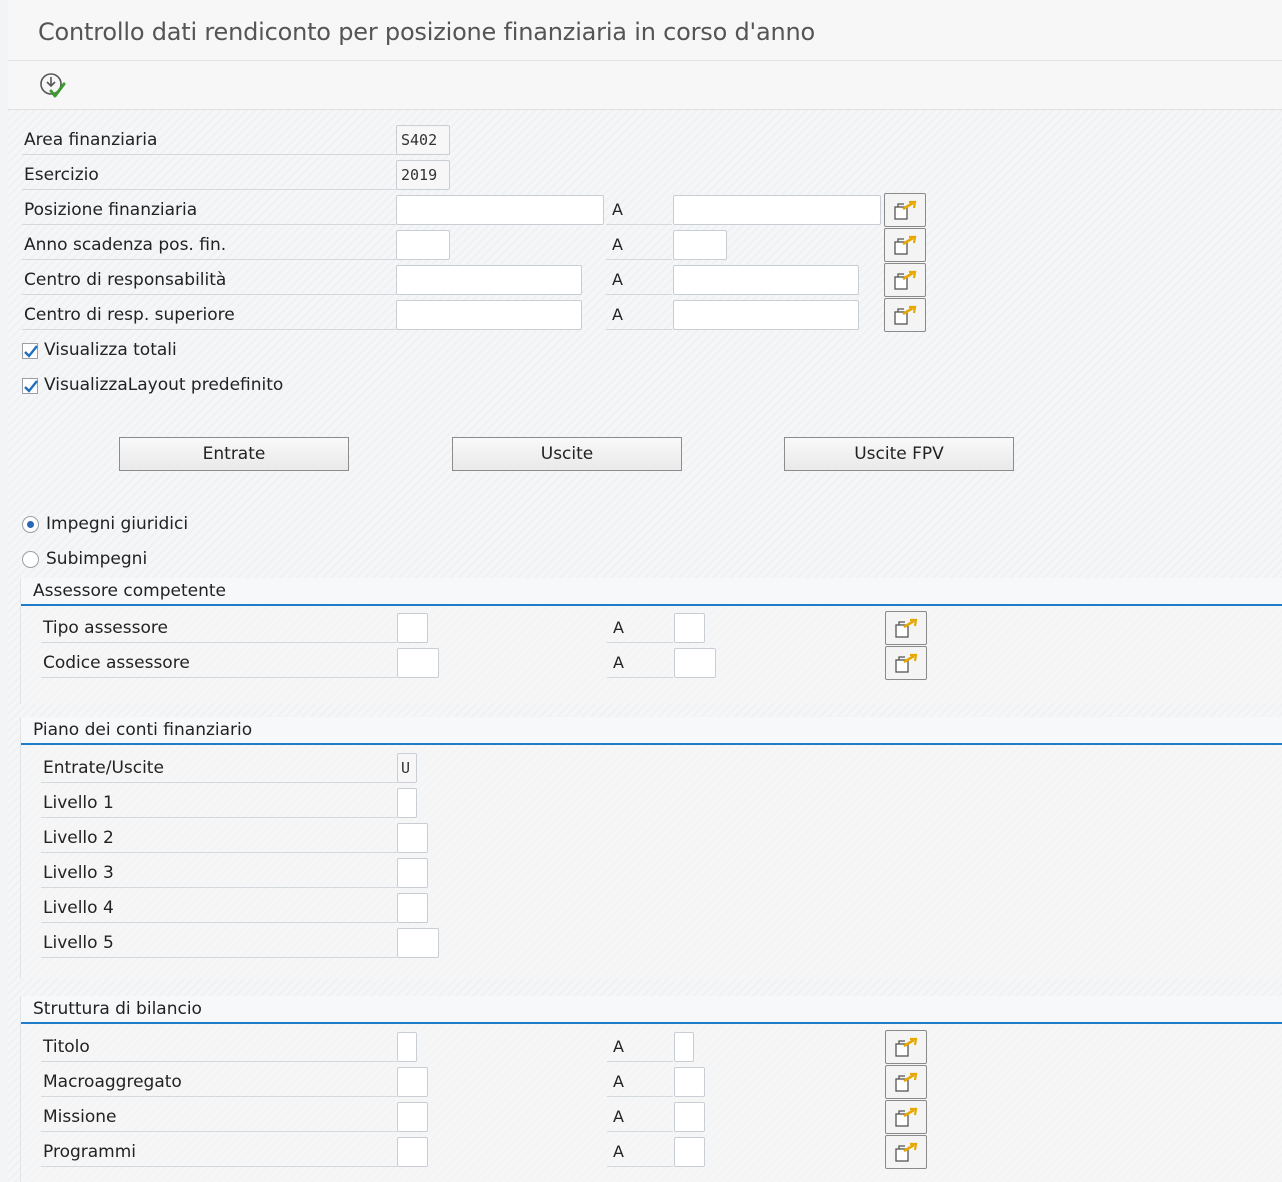  Describe the element at coordinates (219, 803) in the screenshot. I see `livello-1-label: Livello 1` at that location.